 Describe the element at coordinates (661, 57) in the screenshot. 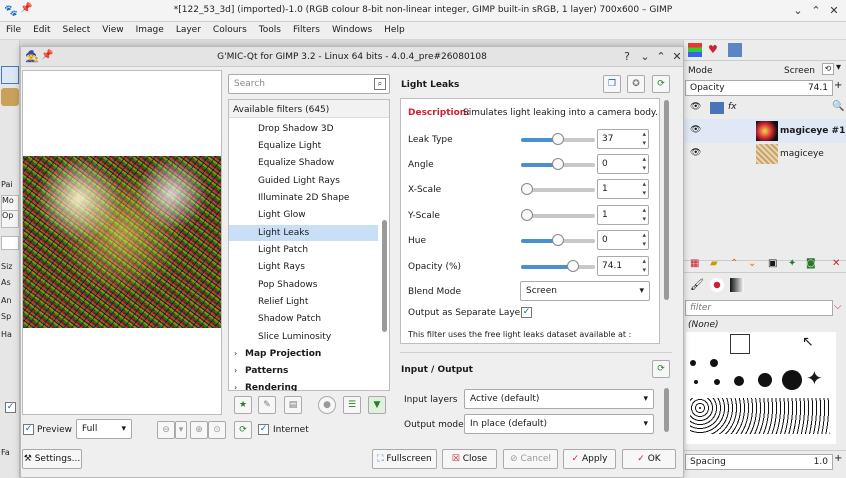

I see `dialog-maximize-icon: ⌃` at that location.